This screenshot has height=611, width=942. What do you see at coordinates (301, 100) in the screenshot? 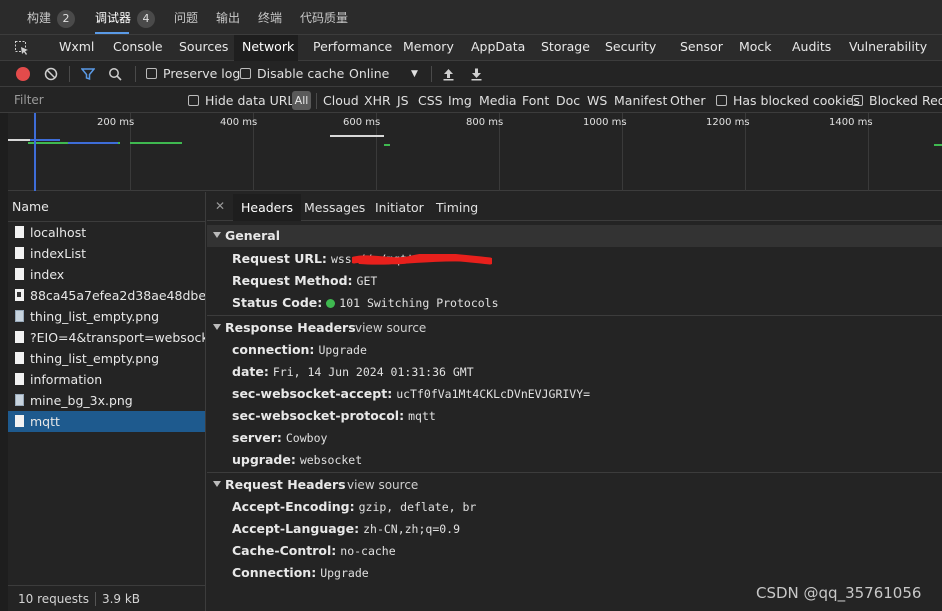
I see `filter-all-button: All` at bounding box center [301, 100].